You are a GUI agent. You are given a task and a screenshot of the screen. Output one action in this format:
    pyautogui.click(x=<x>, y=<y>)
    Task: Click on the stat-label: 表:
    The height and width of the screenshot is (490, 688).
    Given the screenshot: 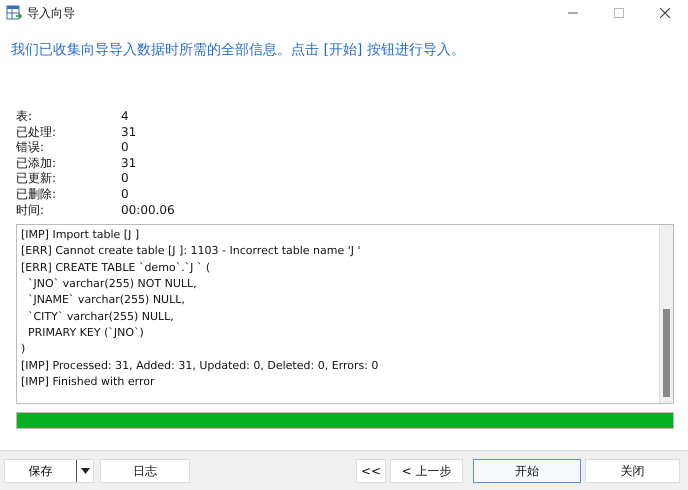 What is the action you would take?
    pyautogui.click(x=25, y=117)
    